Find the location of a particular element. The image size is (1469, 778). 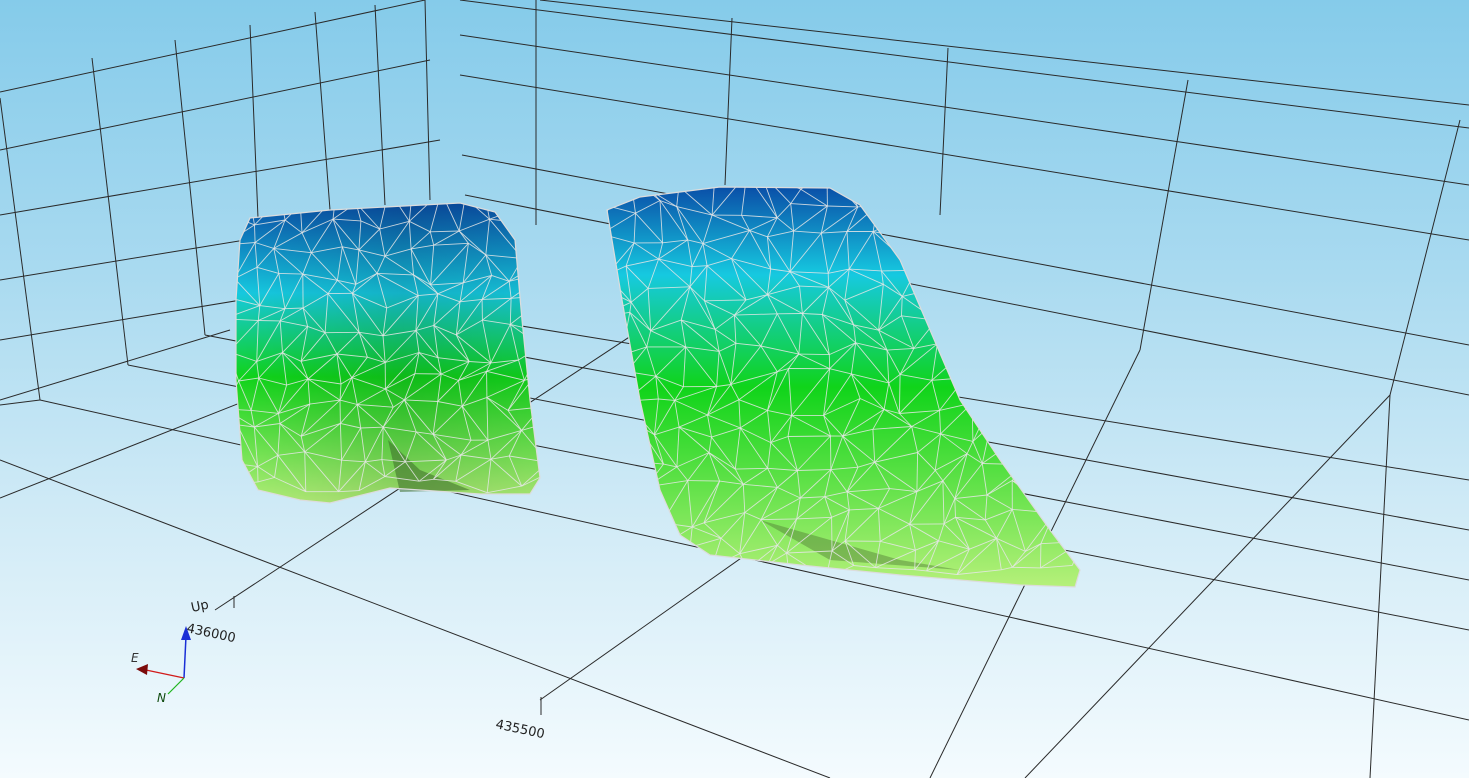

tick-label-435500: 435500 is located at coordinates (520, 729).